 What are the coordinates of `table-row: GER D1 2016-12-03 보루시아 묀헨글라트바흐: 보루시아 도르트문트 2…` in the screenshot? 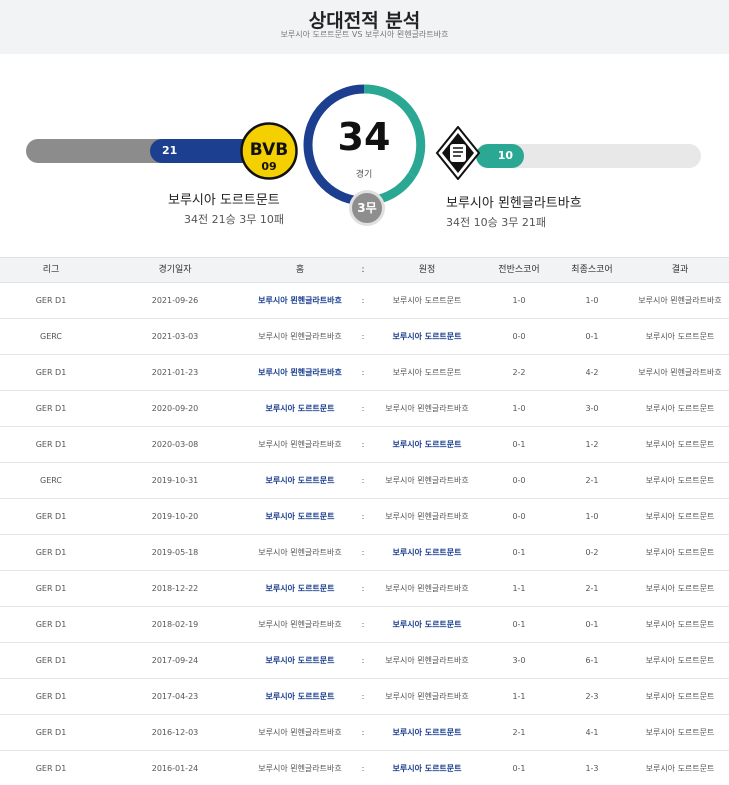 It's located at (364, 733).